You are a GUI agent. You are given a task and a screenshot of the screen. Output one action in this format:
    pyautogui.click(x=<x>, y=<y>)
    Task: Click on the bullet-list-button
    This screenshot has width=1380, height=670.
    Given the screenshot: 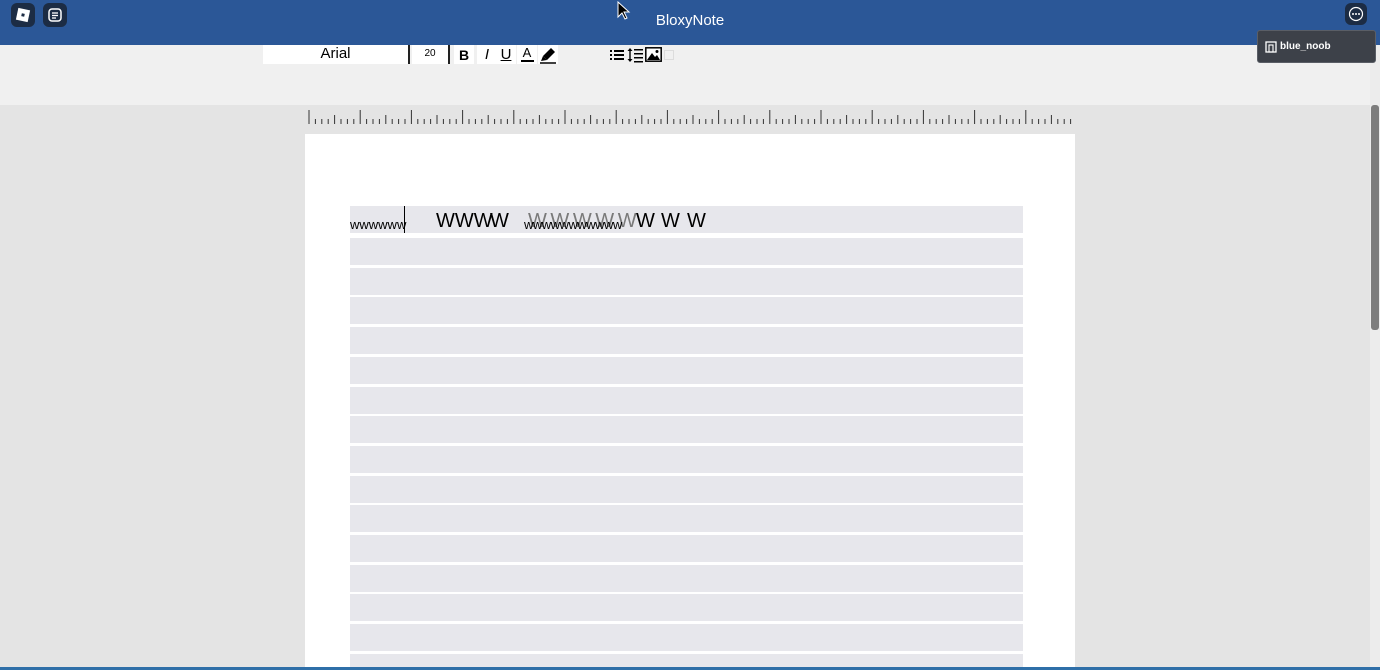 What is the action you would take?
    pyautogui.click(x=617, y=54)
    